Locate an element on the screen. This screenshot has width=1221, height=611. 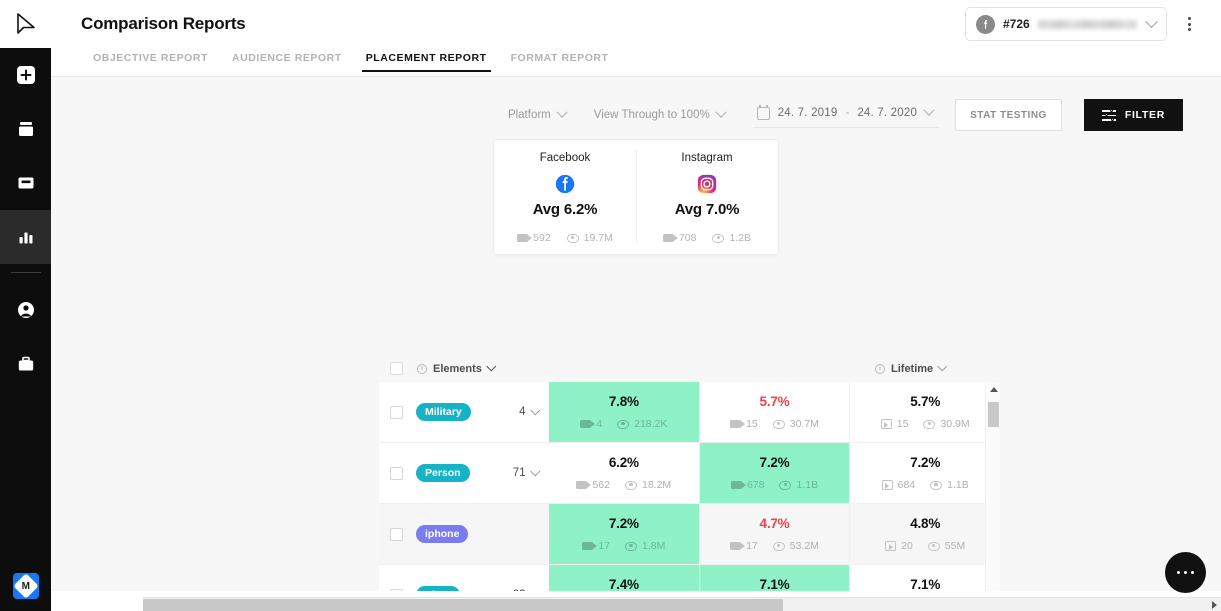
more-options-button is located at coordinates (1189, 24).